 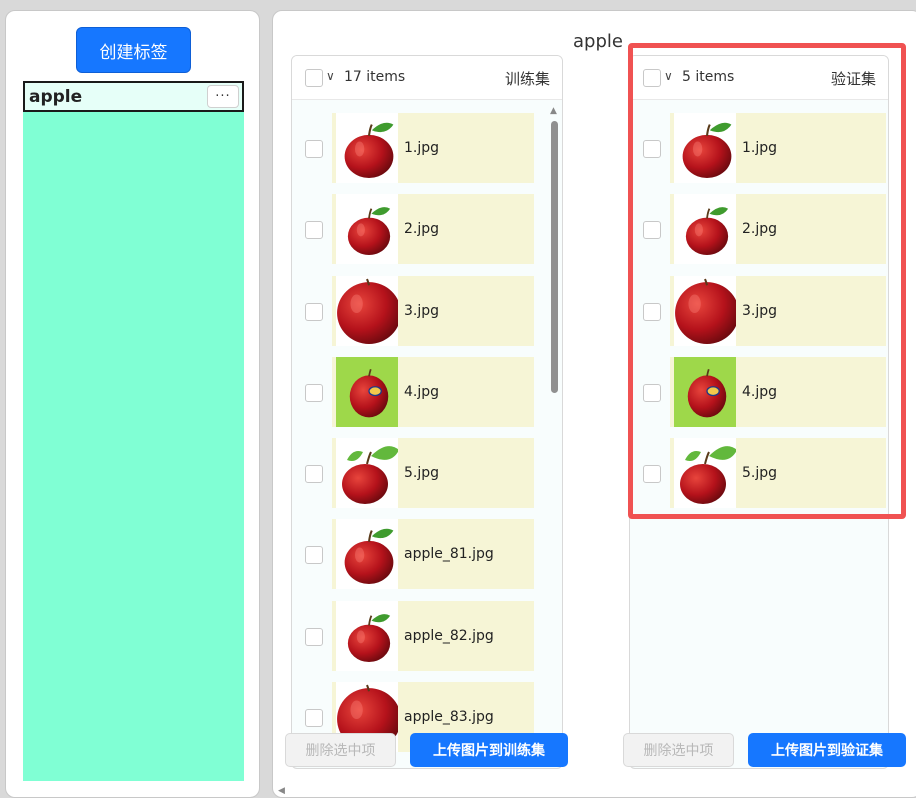 What do you see at coordinates (427, 78) in the screenshot?
I see `train-list-header: ∨ 17 items 训练集` at bounding box center [427, 78].